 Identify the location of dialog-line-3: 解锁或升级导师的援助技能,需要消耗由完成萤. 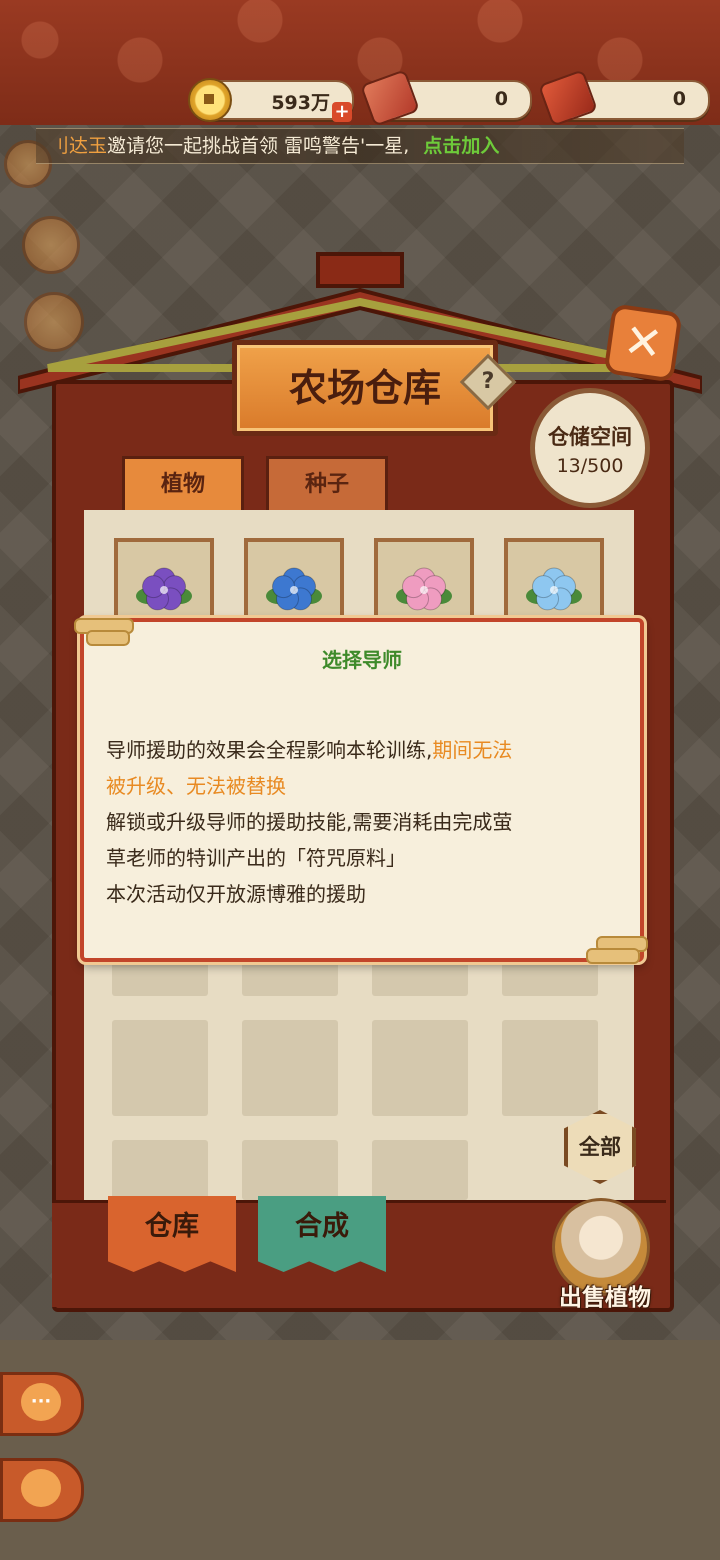
(309, 822).